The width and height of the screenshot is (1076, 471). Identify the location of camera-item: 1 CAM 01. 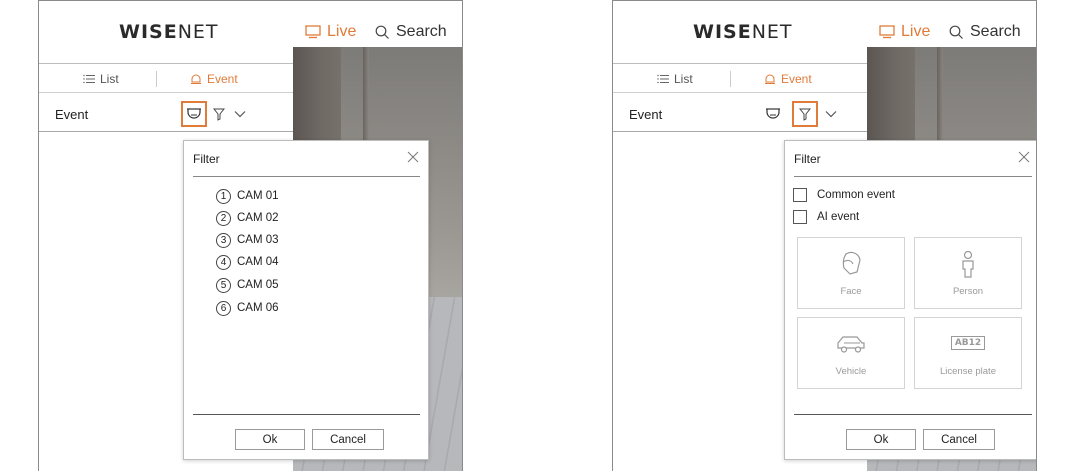
(247, 196).